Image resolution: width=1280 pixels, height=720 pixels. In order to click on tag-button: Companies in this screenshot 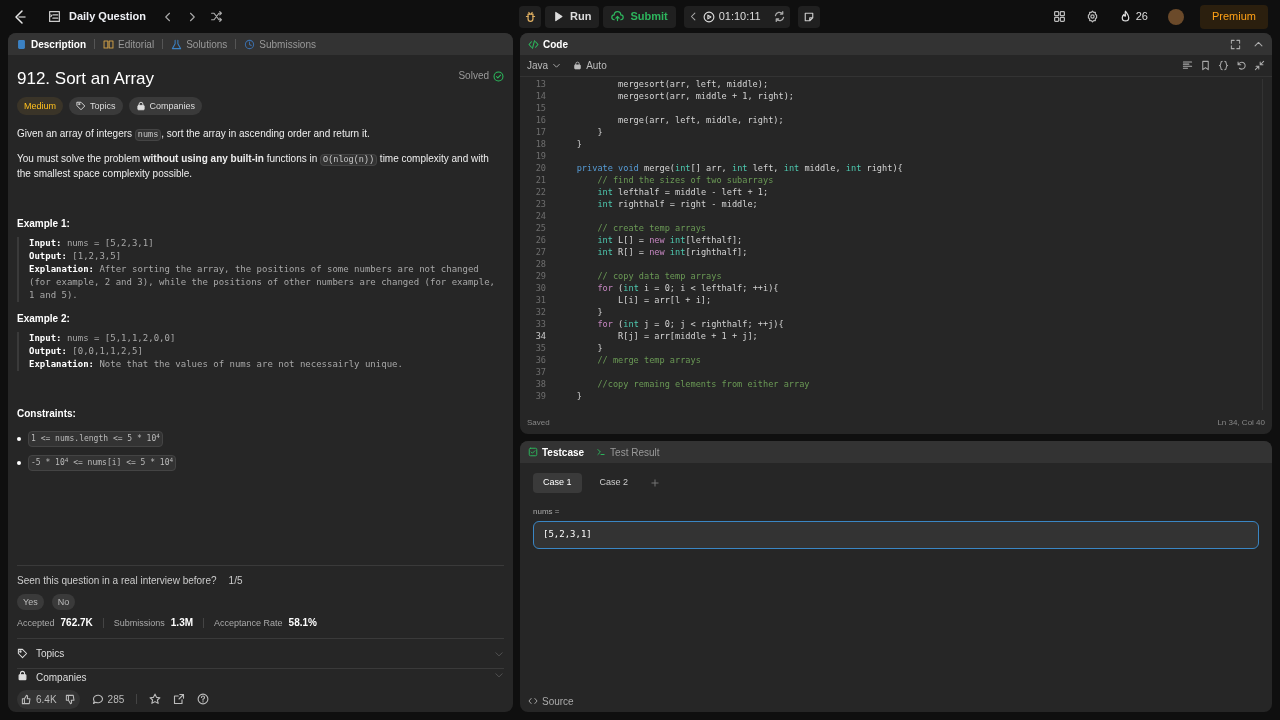, I will do `click(165, 106)`.